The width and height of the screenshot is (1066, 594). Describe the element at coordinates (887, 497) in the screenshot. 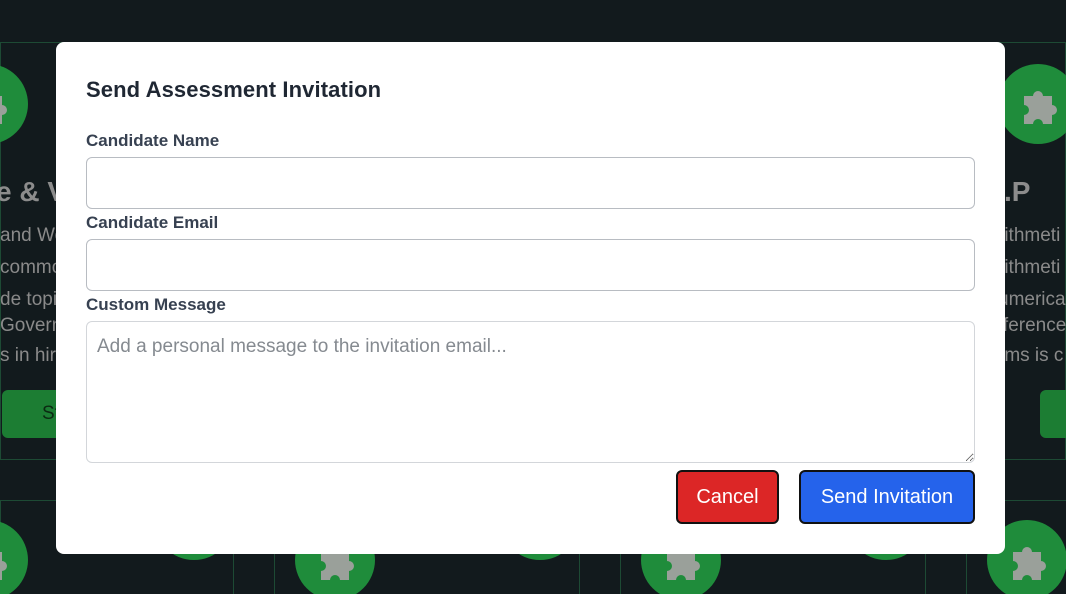

I see `send-invitation-button: Send Invitation` at that location.